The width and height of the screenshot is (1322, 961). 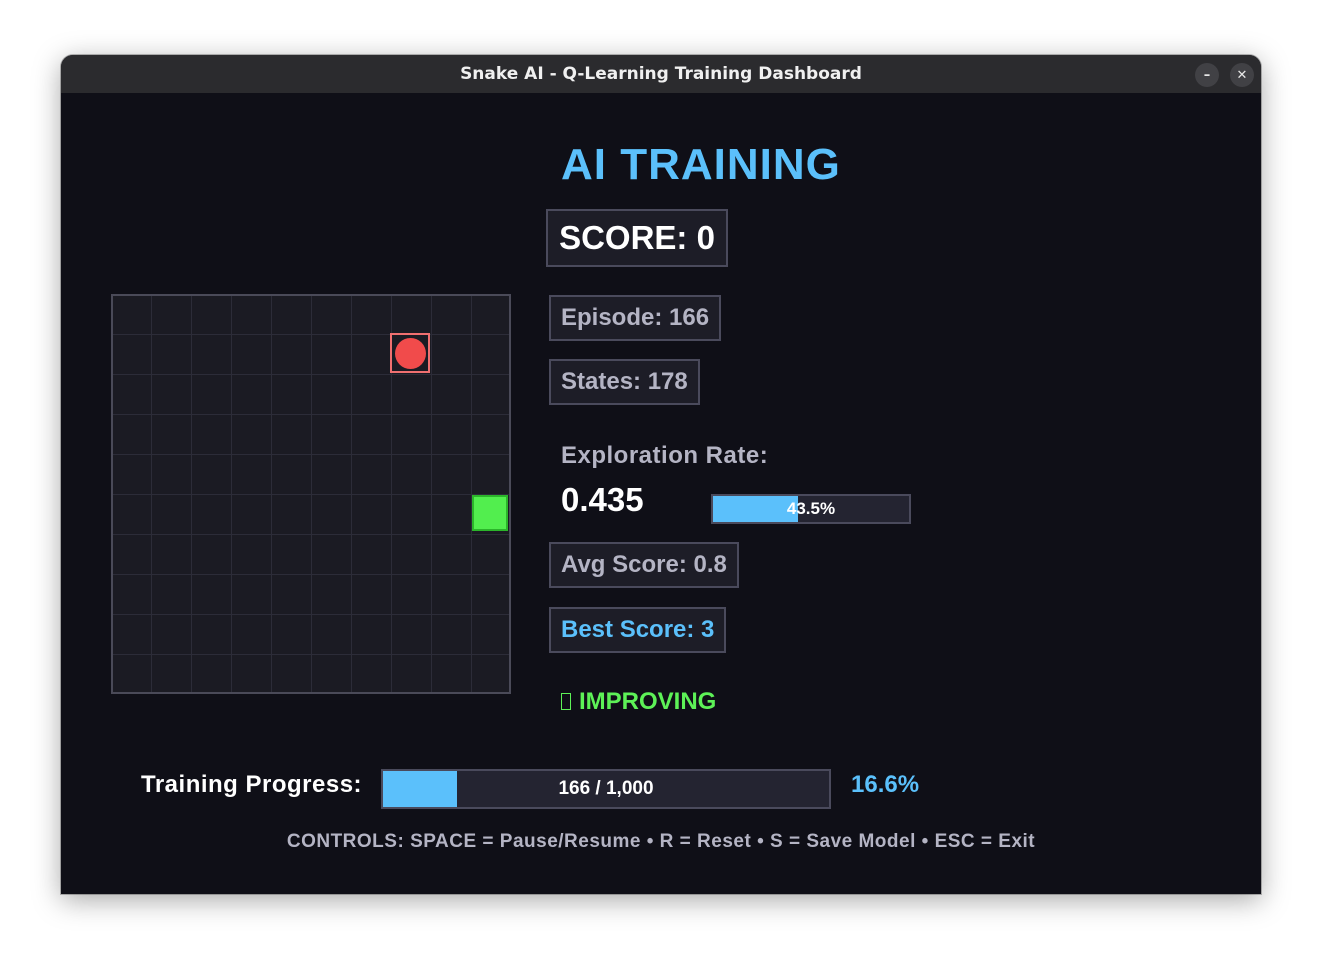 I want to click on training-progress-percent: 16.6%, so click(x=885, y=784).